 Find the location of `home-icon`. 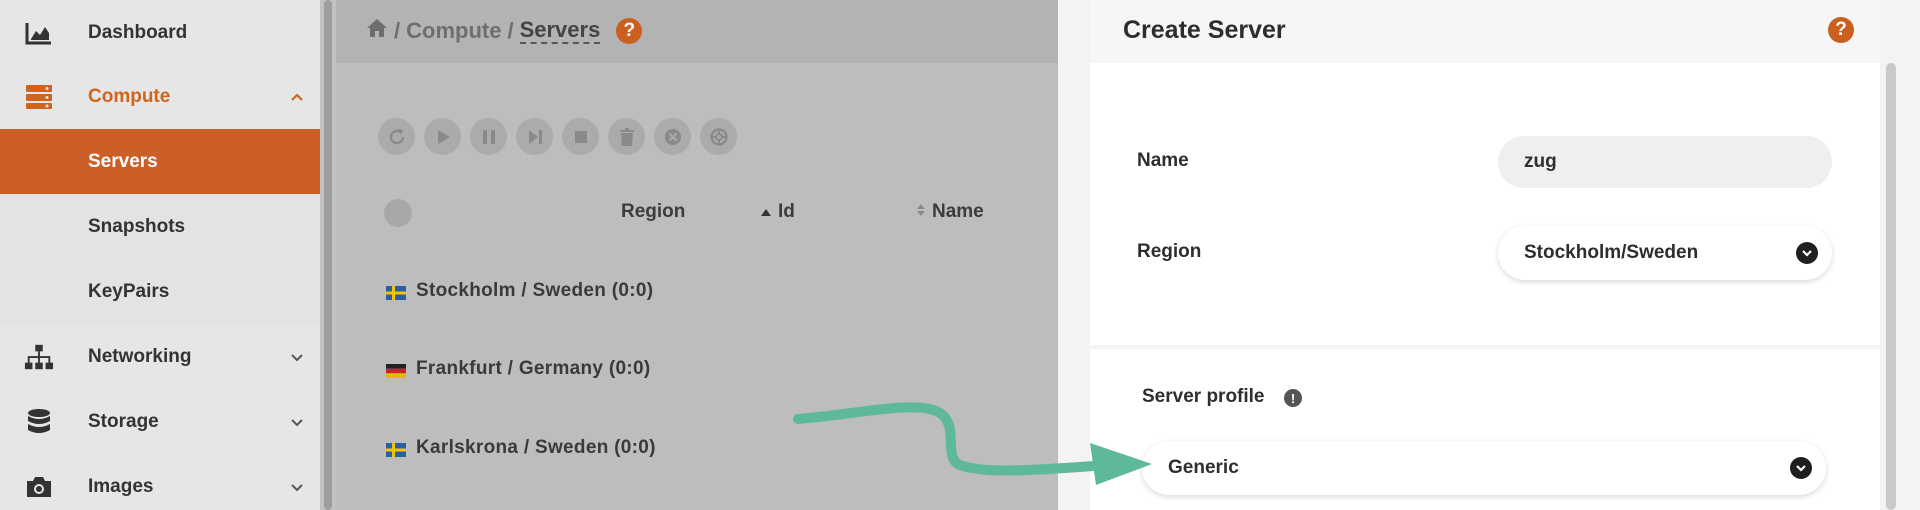

home-icon is located at coordinates (377, 31).